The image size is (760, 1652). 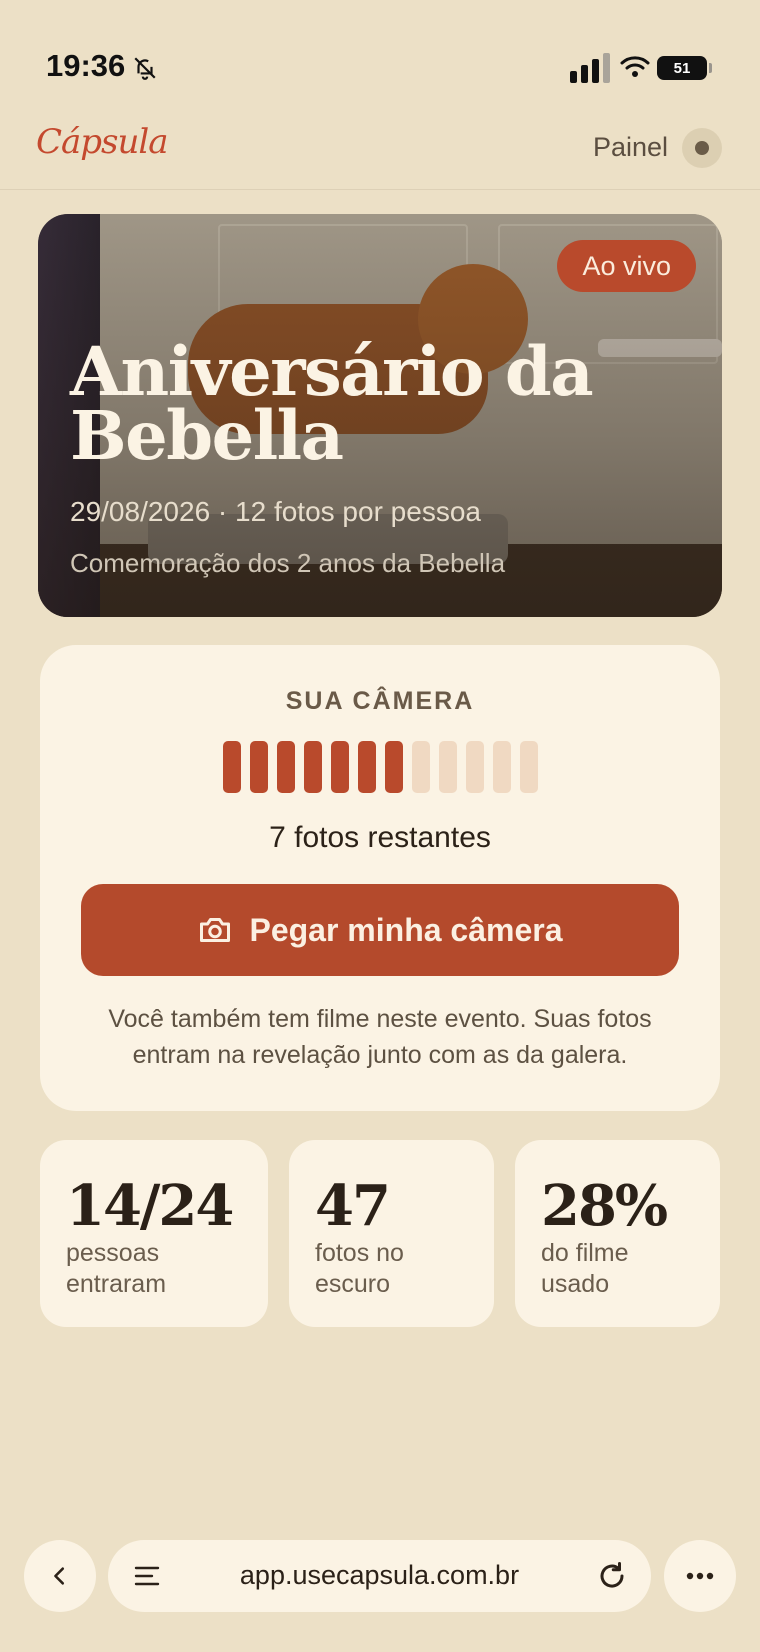 I want to click on stat-value: 14/24, so click(x=150, y=1206).